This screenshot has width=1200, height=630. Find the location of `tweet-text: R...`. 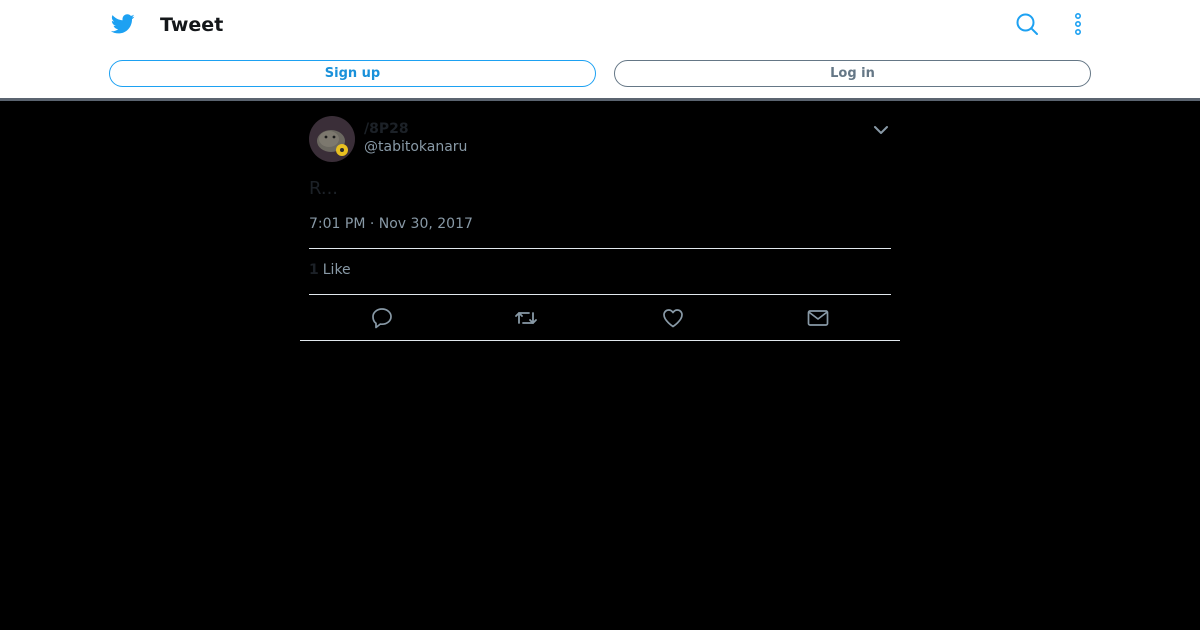

tweet-text: R... is located at coordinates (324, 188).